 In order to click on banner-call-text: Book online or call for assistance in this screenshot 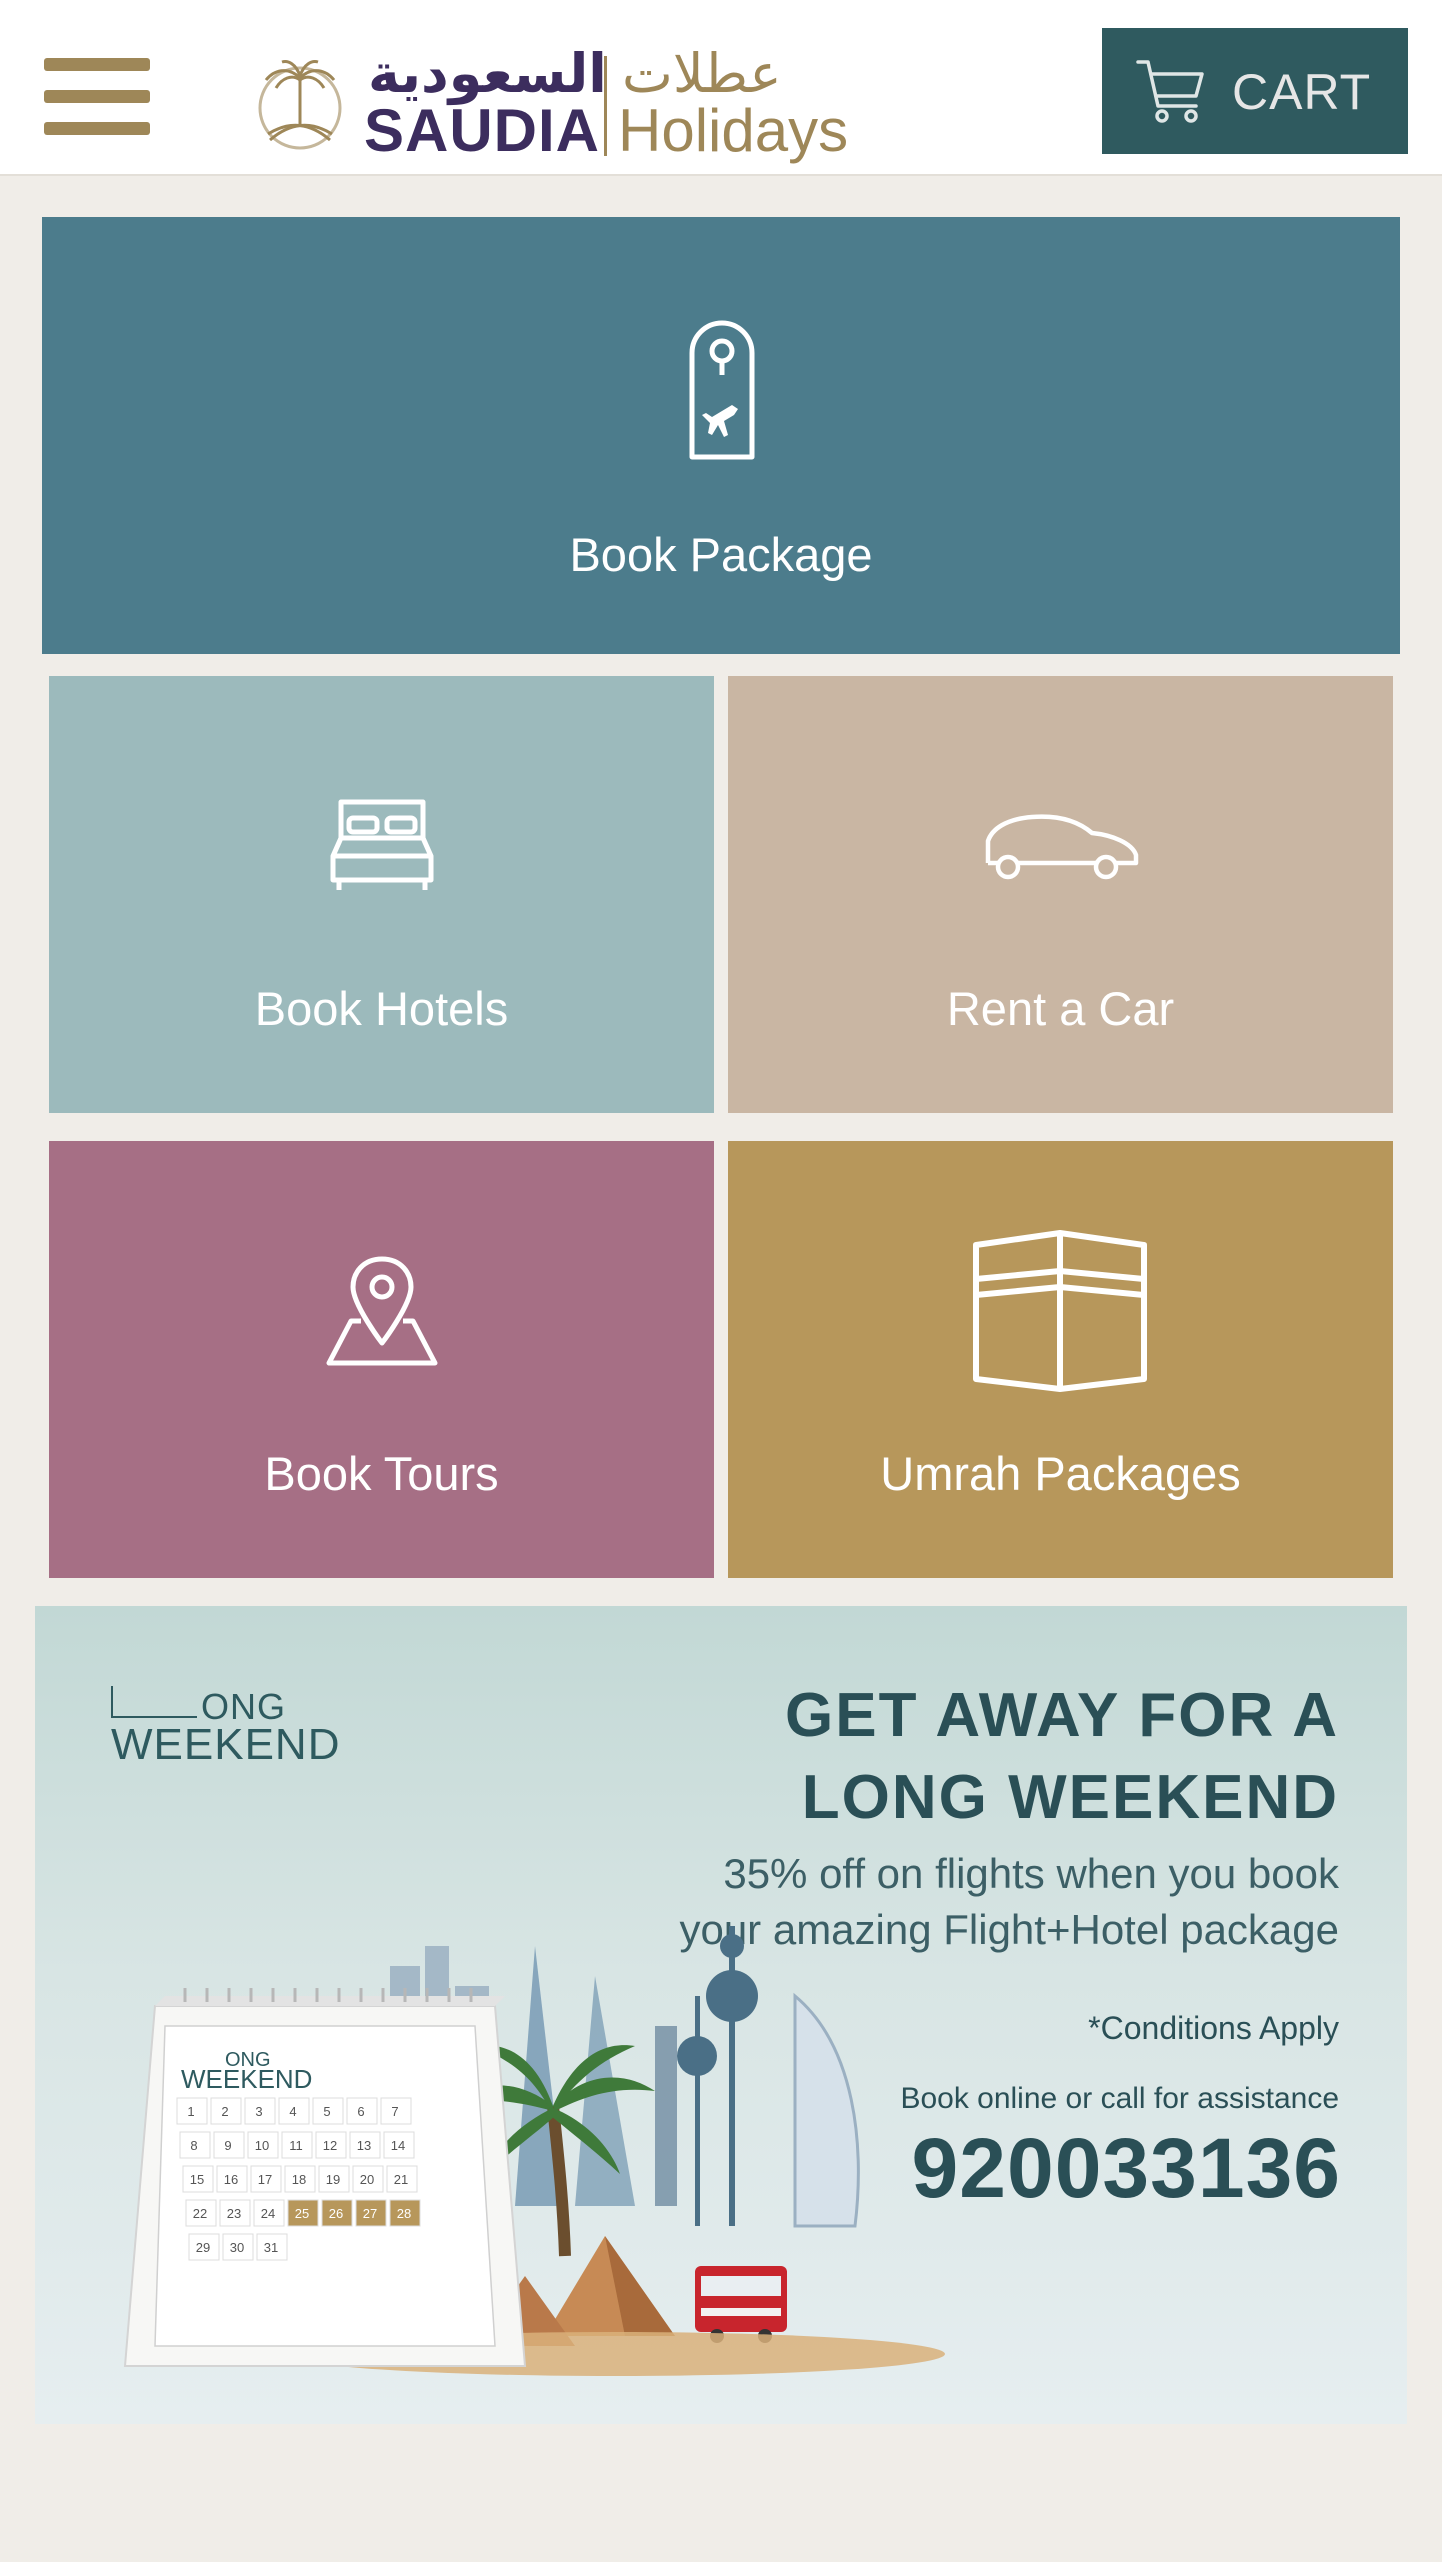, I will do `click(1119, 2098)`.